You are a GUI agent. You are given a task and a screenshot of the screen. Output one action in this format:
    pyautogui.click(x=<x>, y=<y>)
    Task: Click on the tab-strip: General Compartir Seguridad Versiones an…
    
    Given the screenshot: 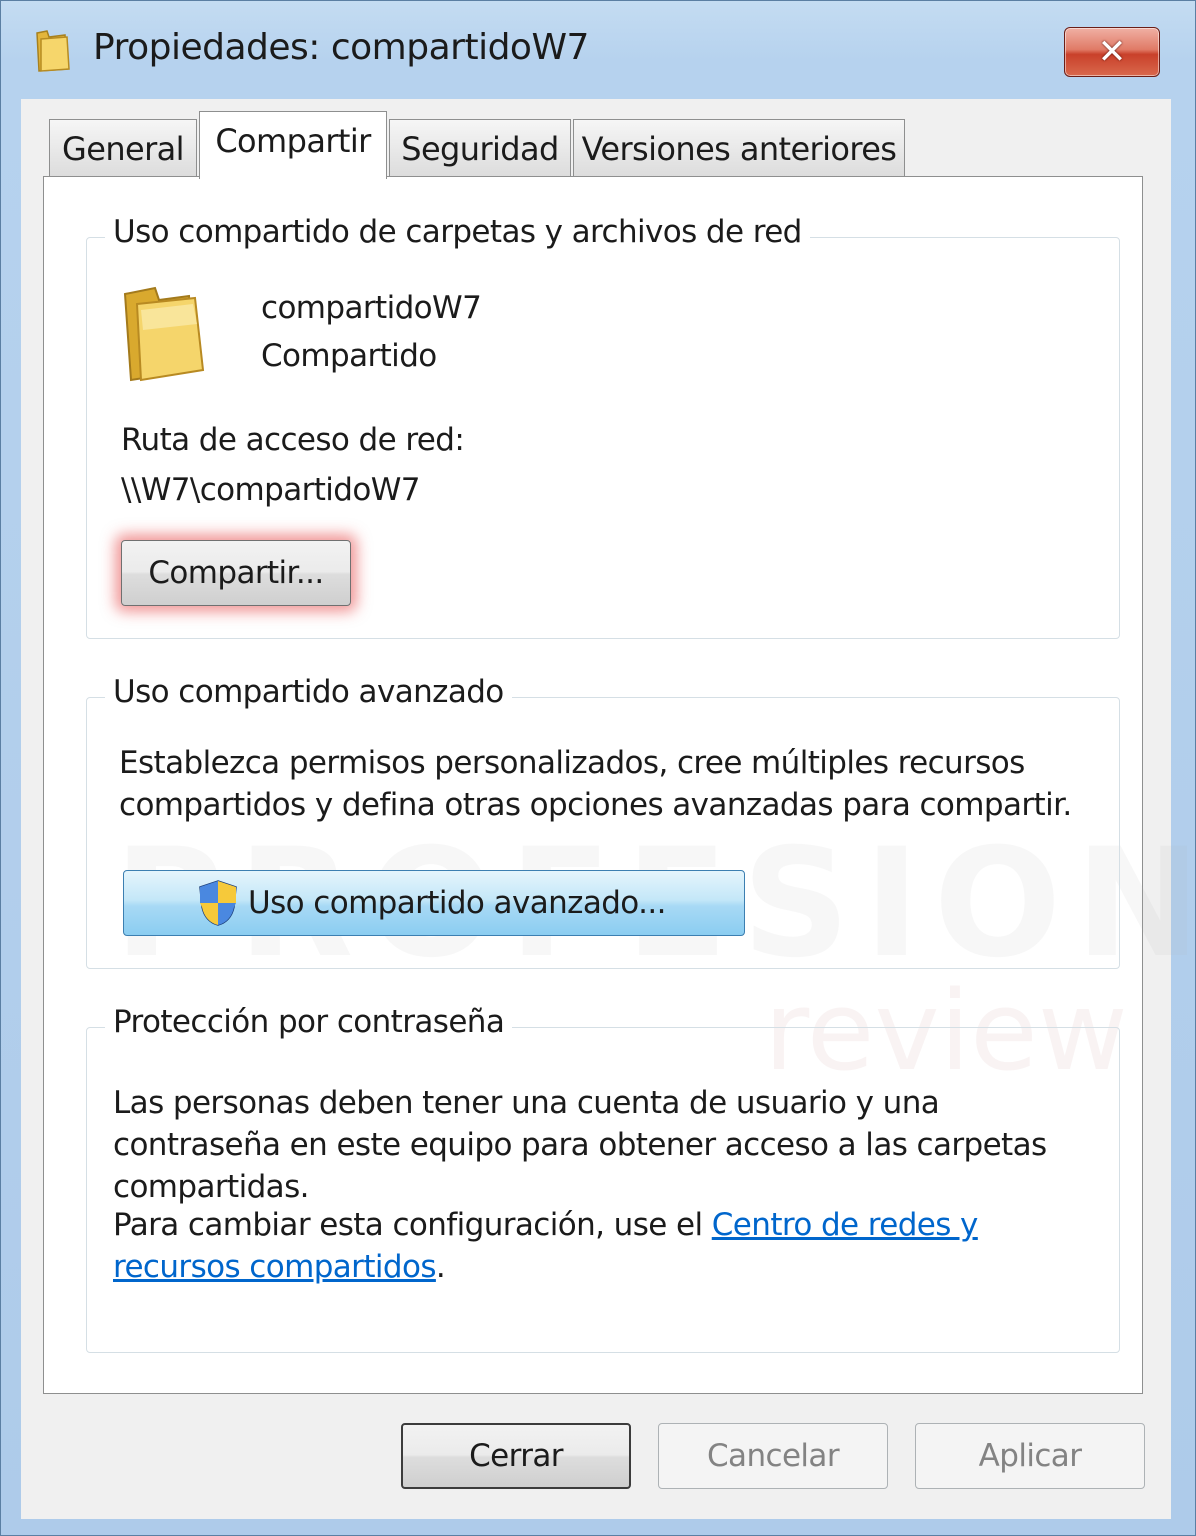 What is the action you would take?
    pyautogui.click(x=596, y=139)
    